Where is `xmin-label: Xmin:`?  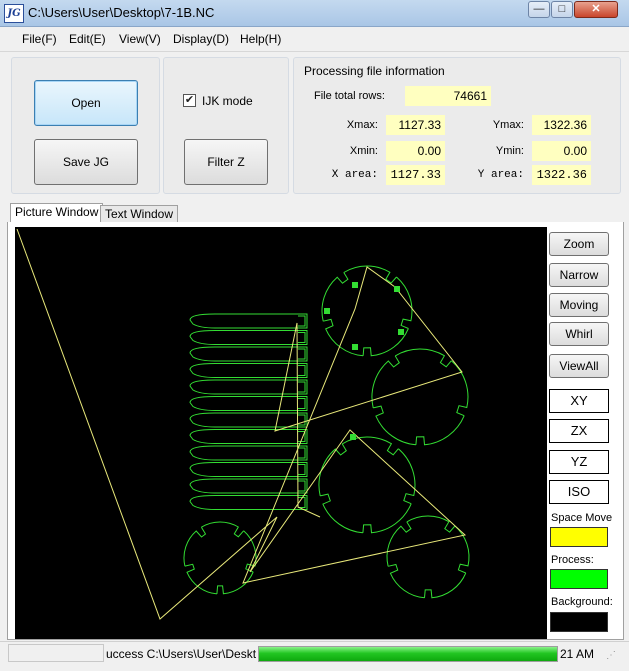 xmin-label: Xmin: is located at coordinates (363, 151).